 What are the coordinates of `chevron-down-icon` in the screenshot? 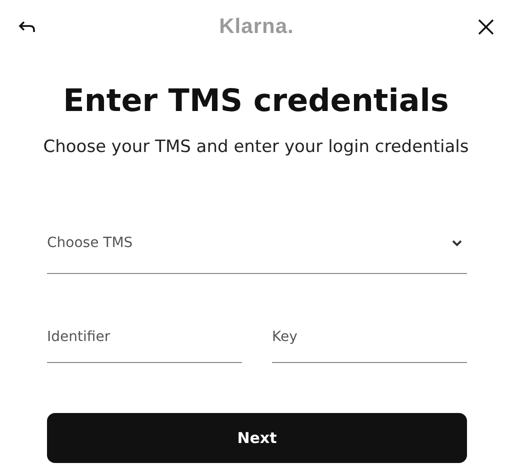 It's located at (457, 243).